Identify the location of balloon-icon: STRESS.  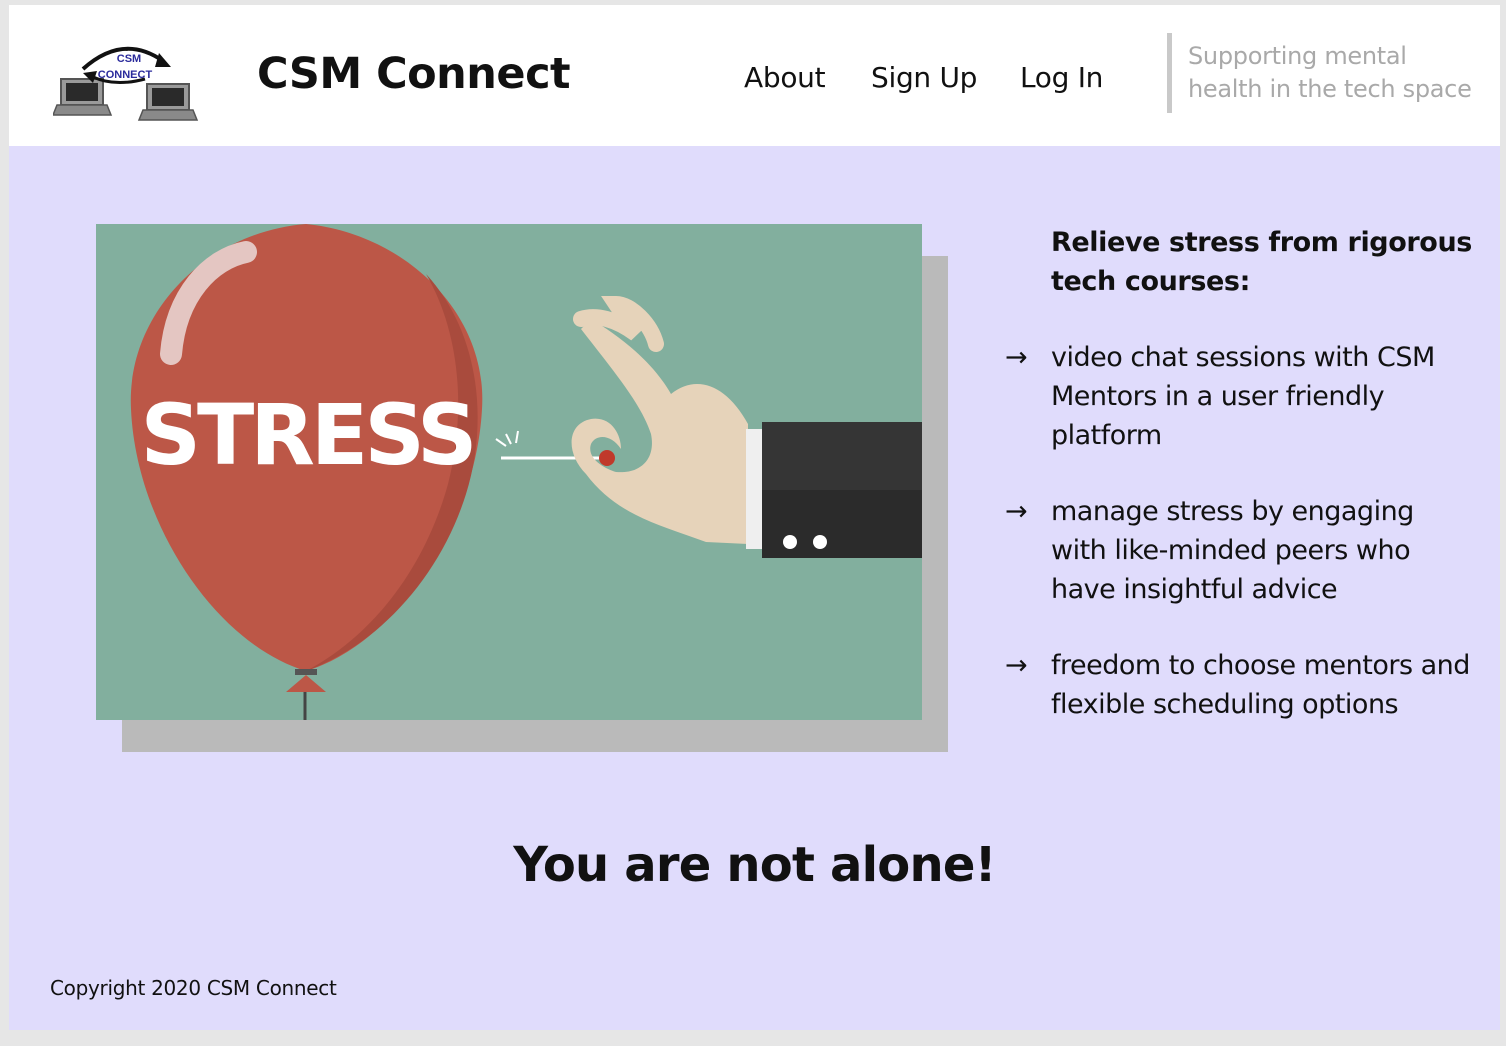
(306, 472).